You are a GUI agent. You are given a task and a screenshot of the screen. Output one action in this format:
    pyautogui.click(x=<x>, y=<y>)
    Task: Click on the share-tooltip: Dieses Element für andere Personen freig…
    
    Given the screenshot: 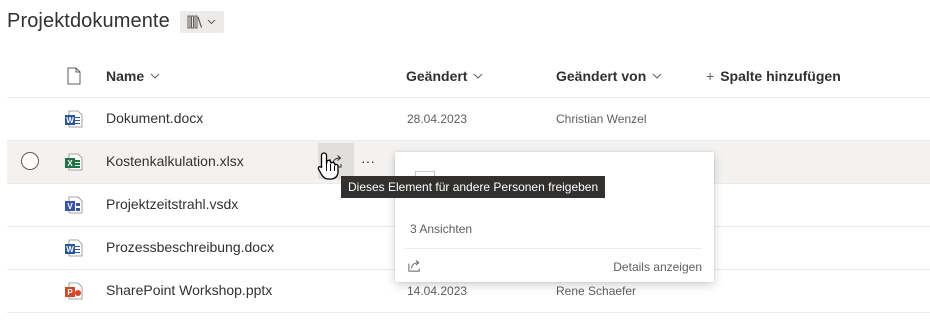 What is the action you would take?
    pyautogui.click(x=473, y=187)
    